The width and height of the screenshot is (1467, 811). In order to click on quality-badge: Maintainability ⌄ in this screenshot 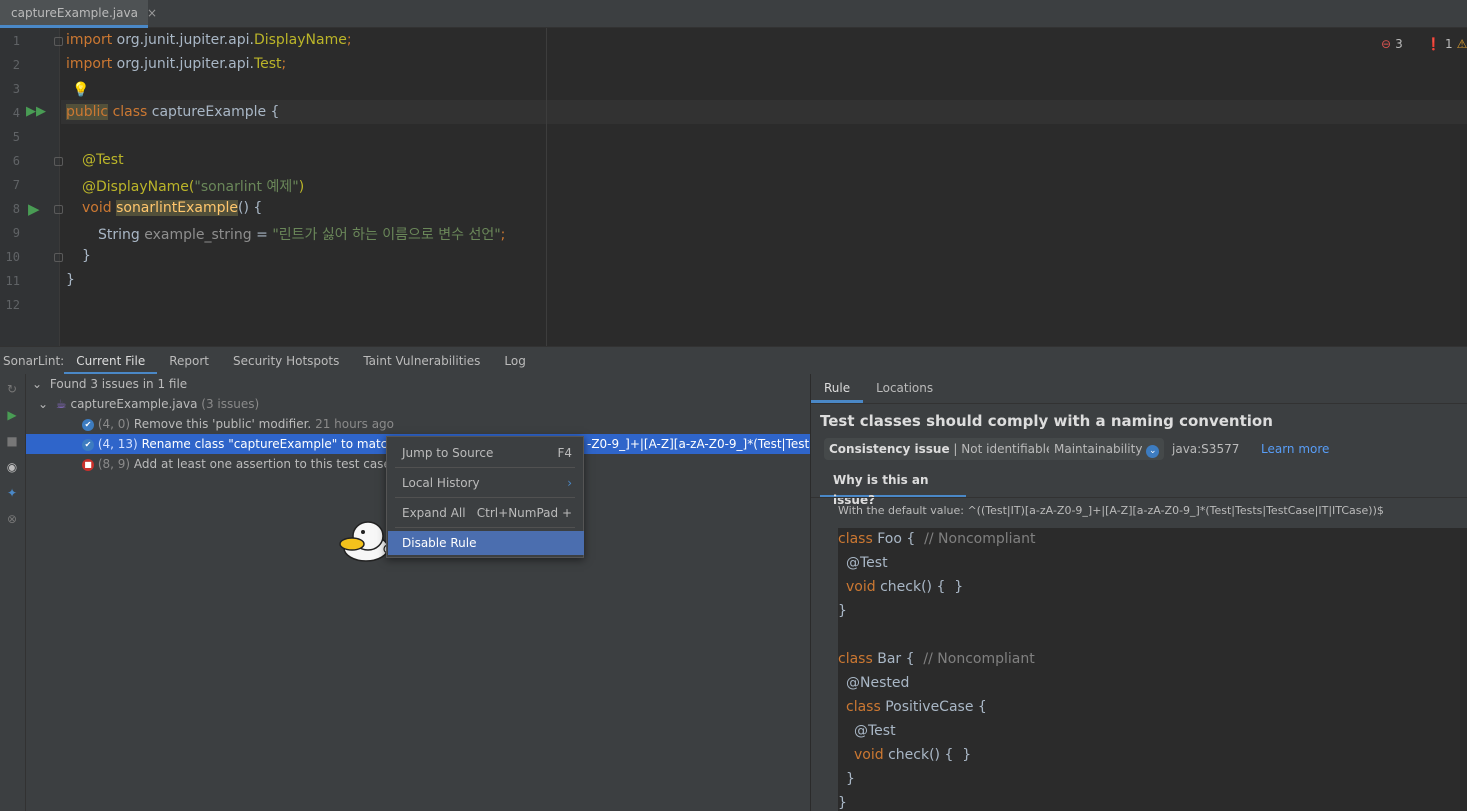, I will do `click(1107, 449)`.